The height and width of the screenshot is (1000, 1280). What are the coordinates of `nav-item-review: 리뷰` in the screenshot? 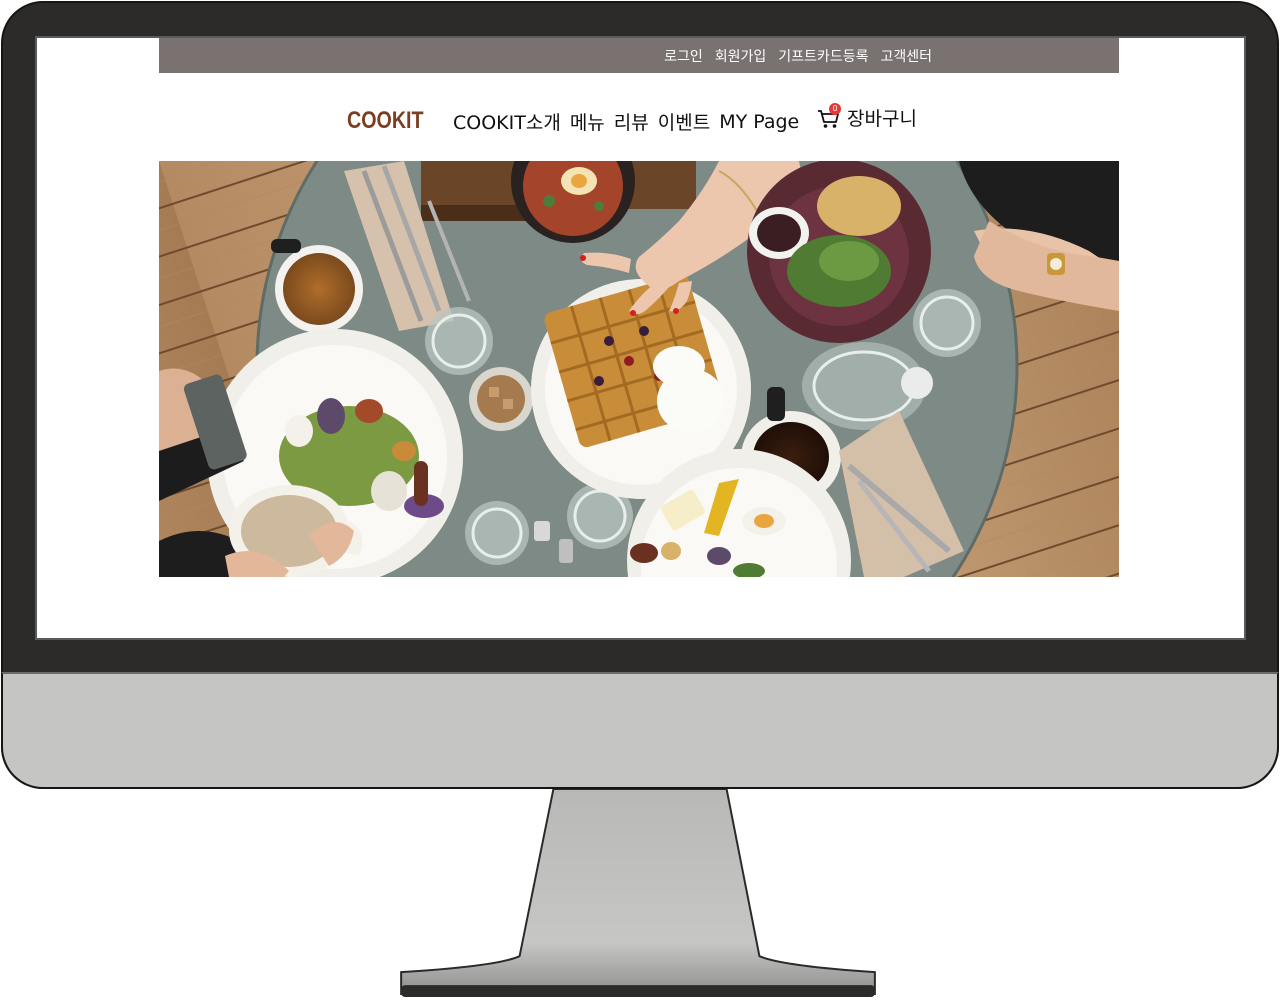 It's located at (631, 121).